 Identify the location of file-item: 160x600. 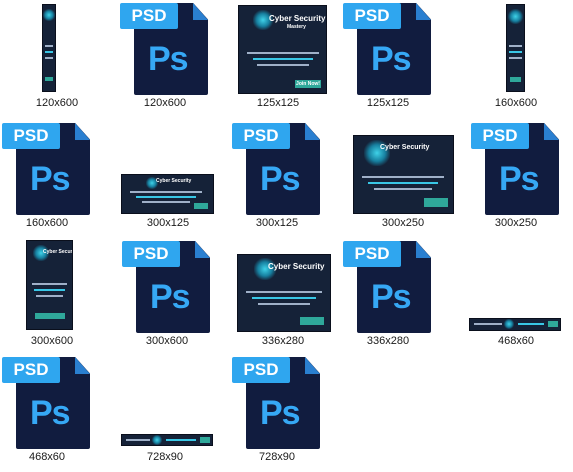
(516, 59).